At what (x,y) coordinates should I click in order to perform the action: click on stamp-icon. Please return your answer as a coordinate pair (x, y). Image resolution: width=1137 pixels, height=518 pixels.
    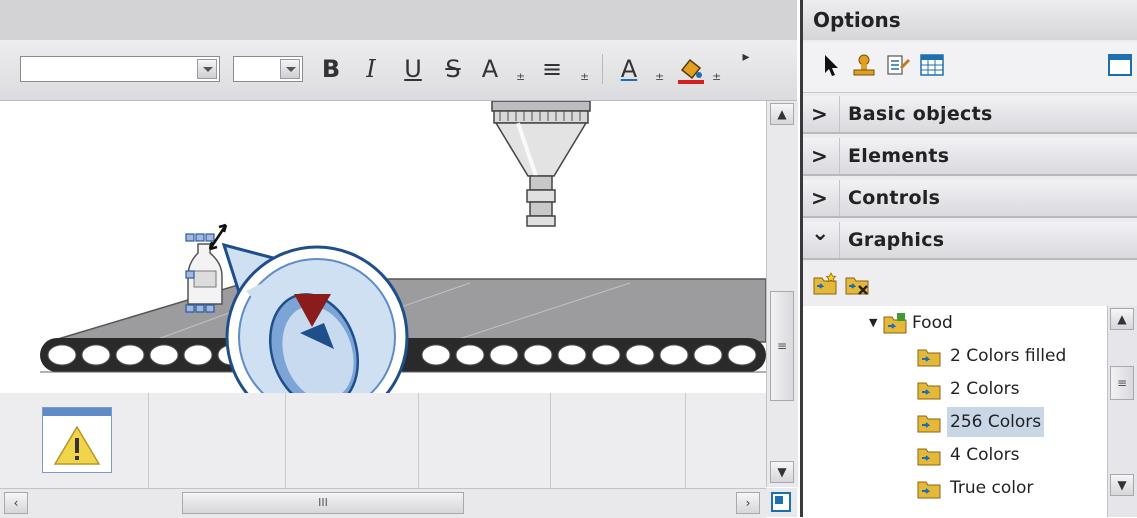
    Looking at the image, I should click on (864, 65).